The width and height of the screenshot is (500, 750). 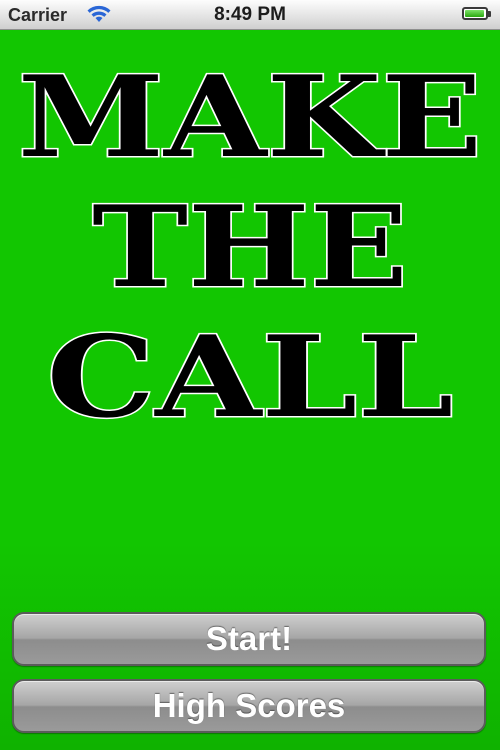 I want to click on status-bar: Carrier 8:49 PM, so click(x=250, y=15).